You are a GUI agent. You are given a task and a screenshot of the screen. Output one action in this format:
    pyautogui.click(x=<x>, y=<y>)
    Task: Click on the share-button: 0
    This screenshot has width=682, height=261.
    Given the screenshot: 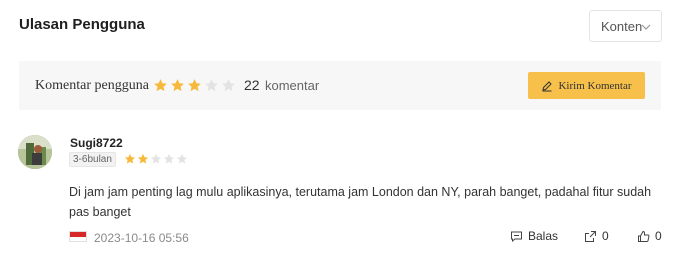 What is the action you would take?
    pyautogui.click(x=596, y=236)
    